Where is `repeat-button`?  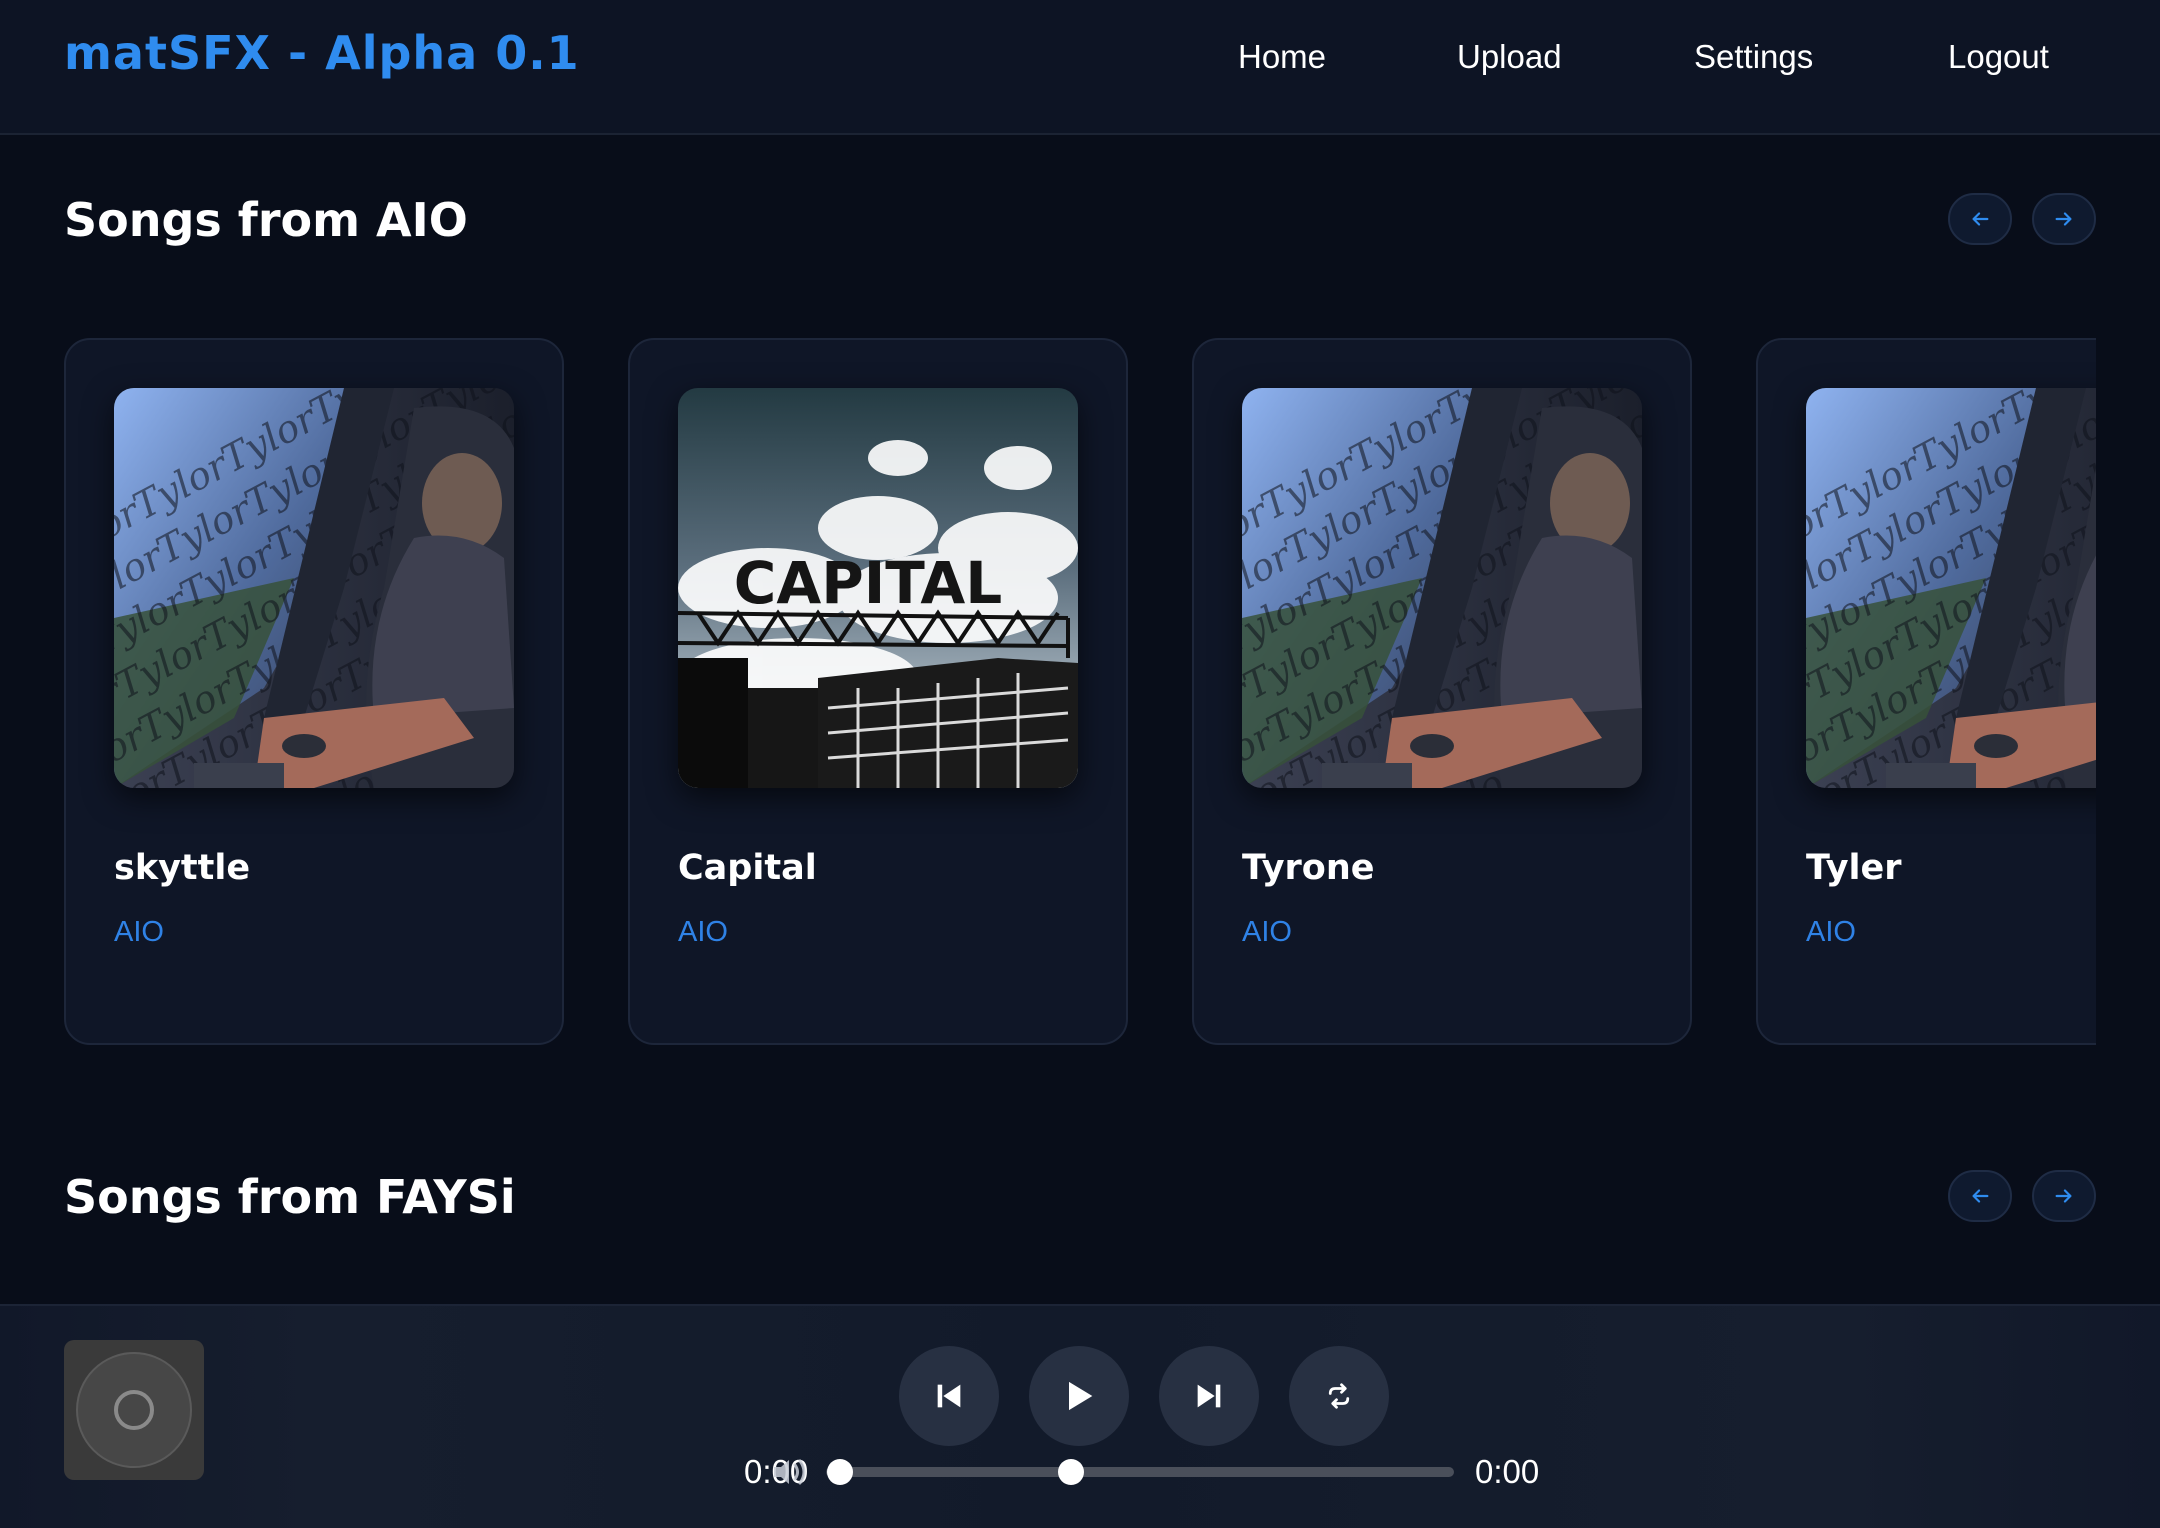
repeat-button is located at coordinates (1339, 1396).